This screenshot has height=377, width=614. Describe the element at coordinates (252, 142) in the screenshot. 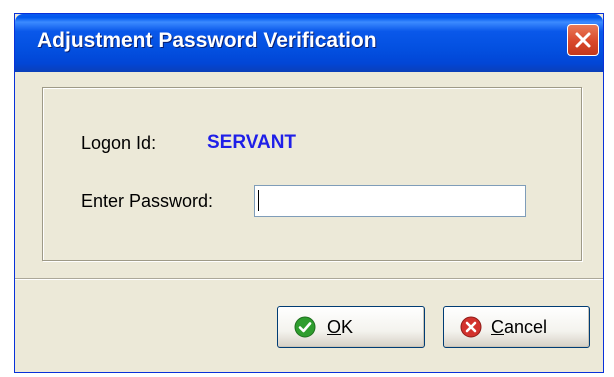

I see `logon-id-value: SERVANT` at that location.